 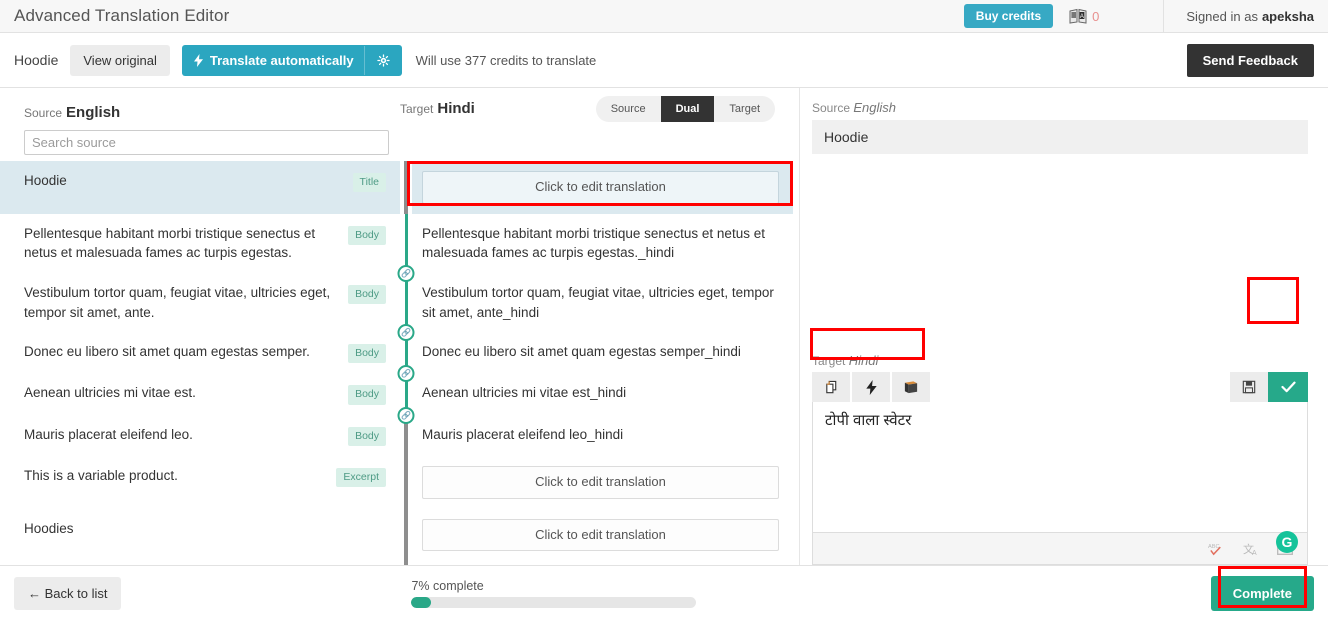 I want to click on search-input, so click(x=206, y=142).